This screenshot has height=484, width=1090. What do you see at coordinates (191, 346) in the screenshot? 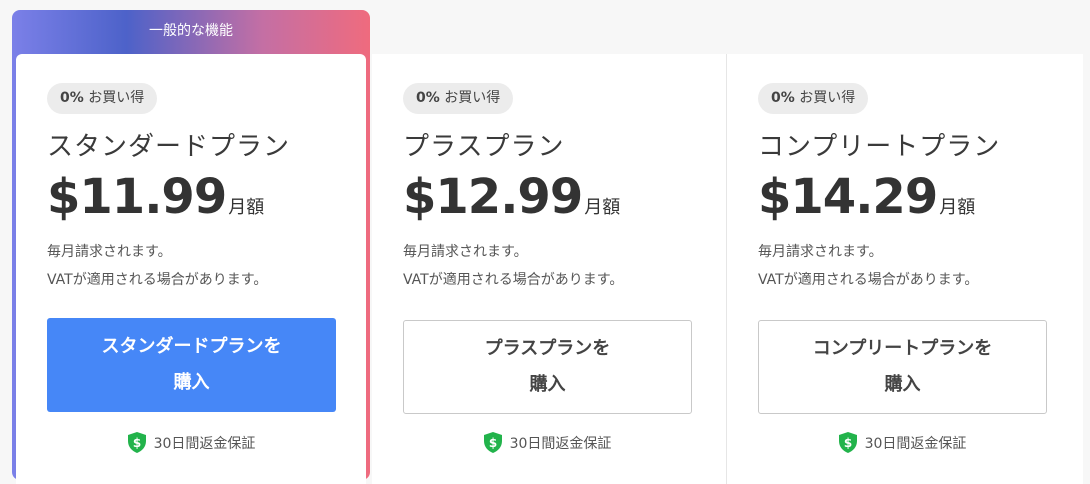
I see `buy-button-label: スタンダードプランを` at bounding box center [191, 346].